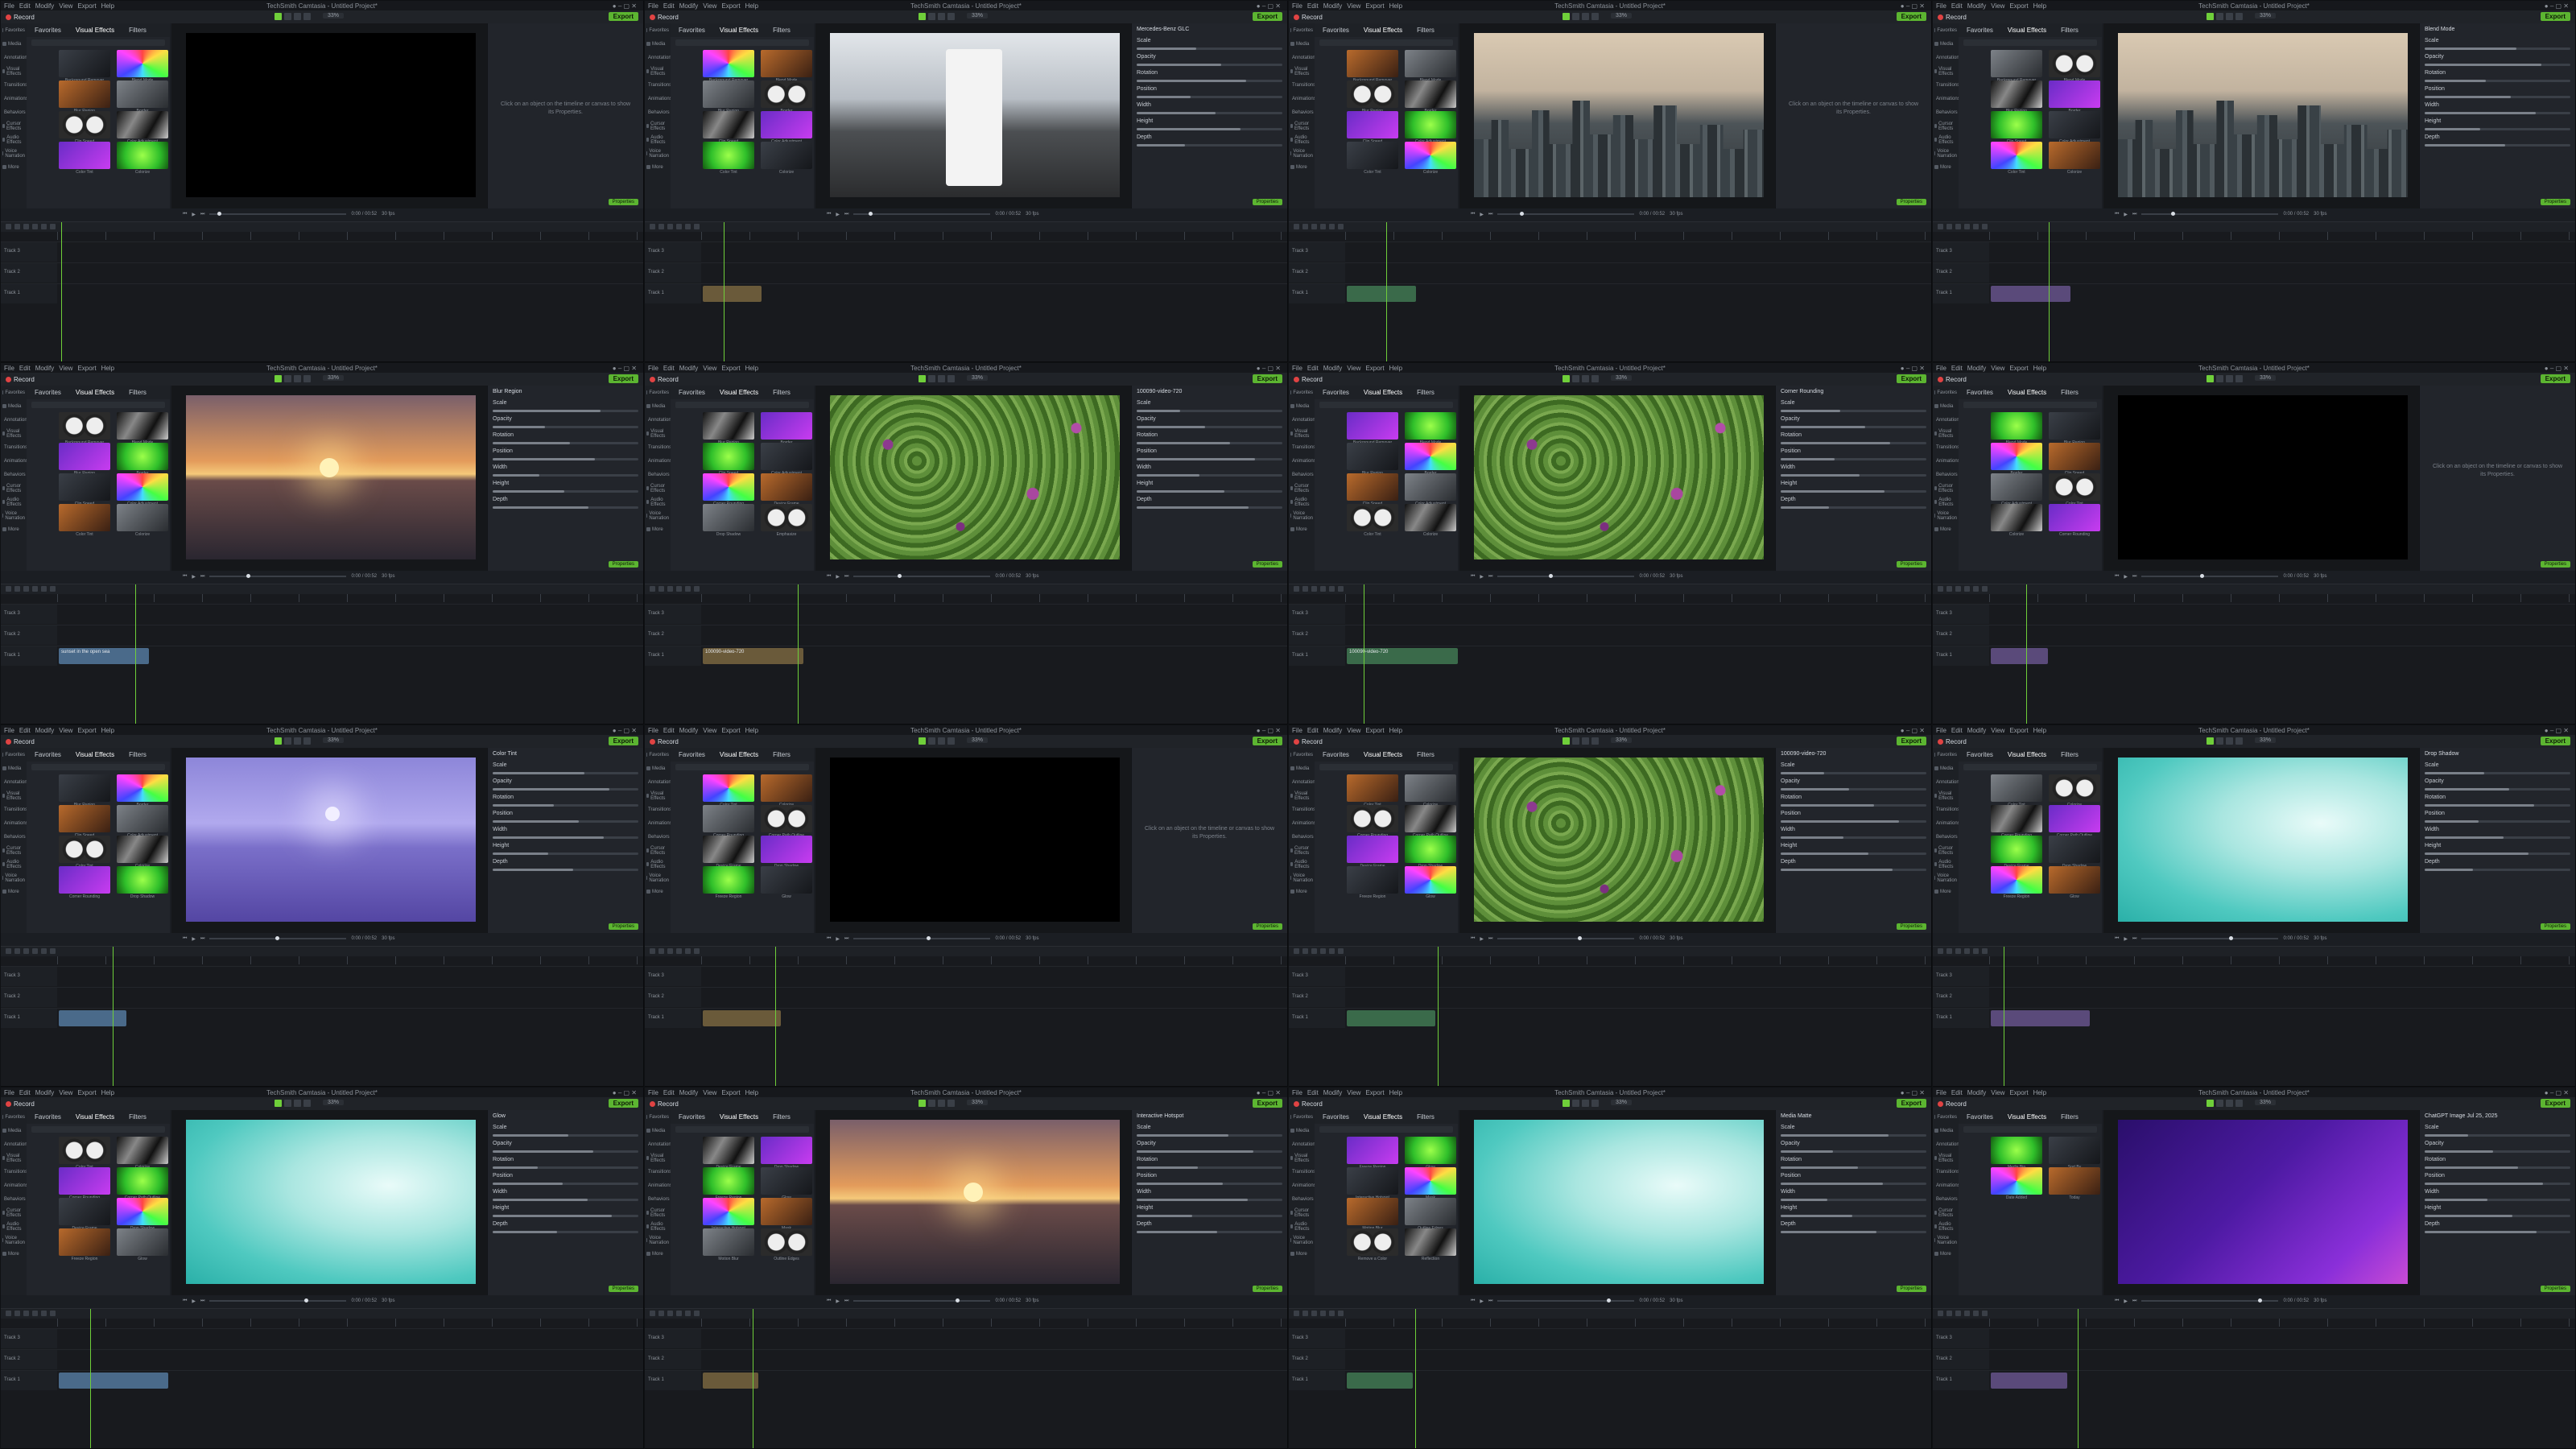 The width and height of the screenshot is (2576, 1449). Describe the element at coordinates (329, 116) in the screenshot. I see `canvas-area` at that location.